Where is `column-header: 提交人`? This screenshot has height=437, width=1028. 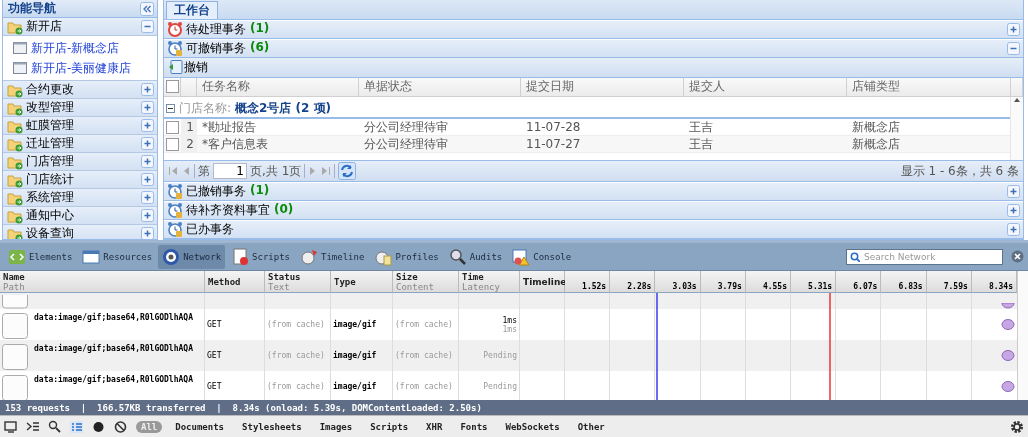
column-header: 提交人 is located at coordinates (765, 86).